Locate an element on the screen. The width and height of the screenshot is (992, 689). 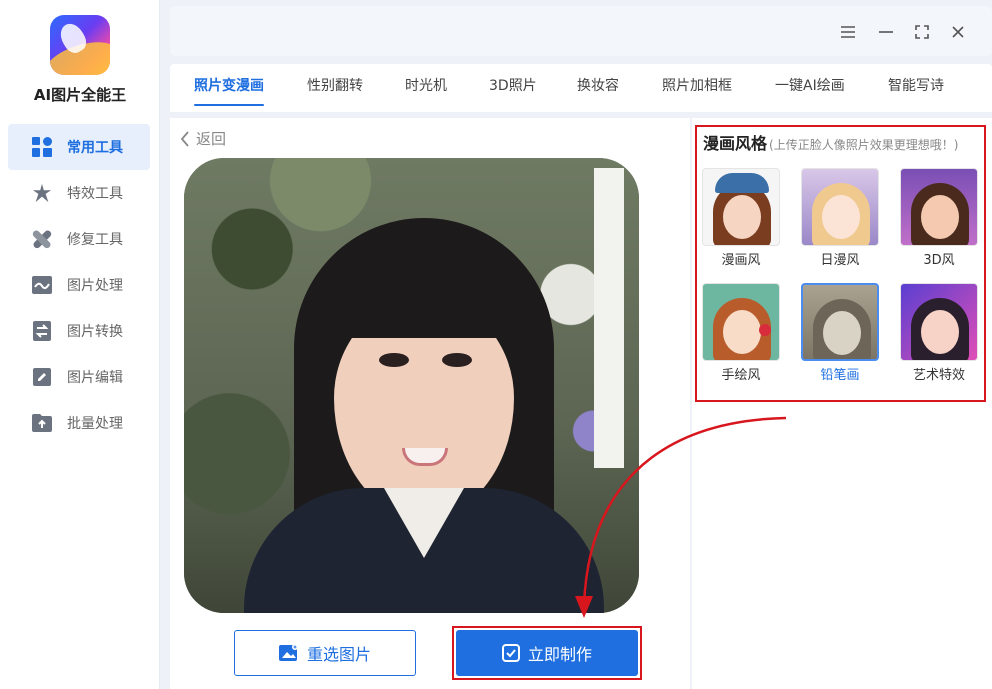
back-button: 返回 is located at coordinates (203, 138).